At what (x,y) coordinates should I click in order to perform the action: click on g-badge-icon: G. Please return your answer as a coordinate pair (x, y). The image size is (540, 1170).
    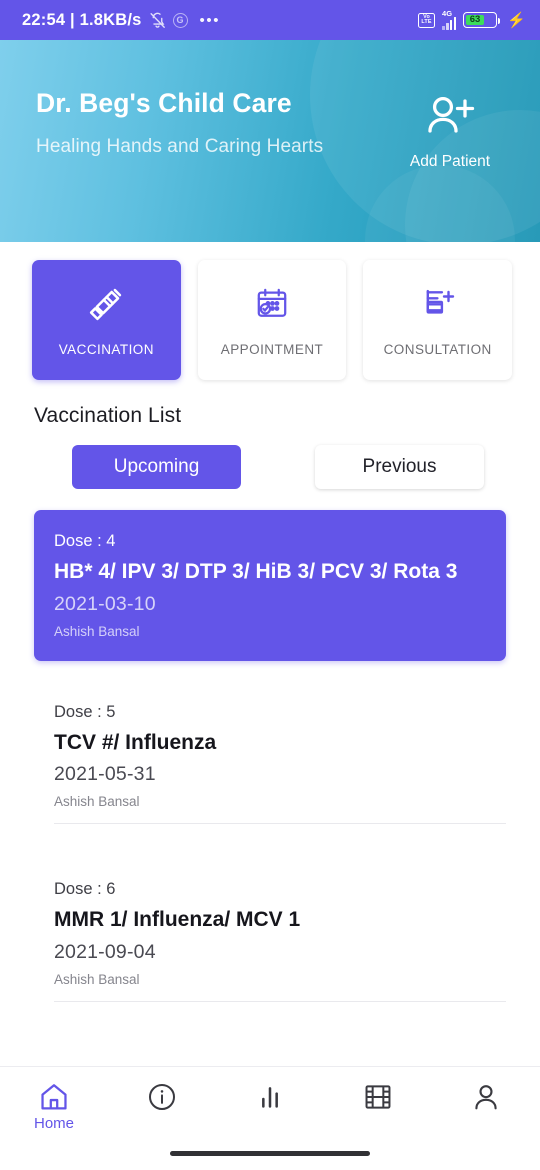
    Looking at the image, I should click on (180, 20).